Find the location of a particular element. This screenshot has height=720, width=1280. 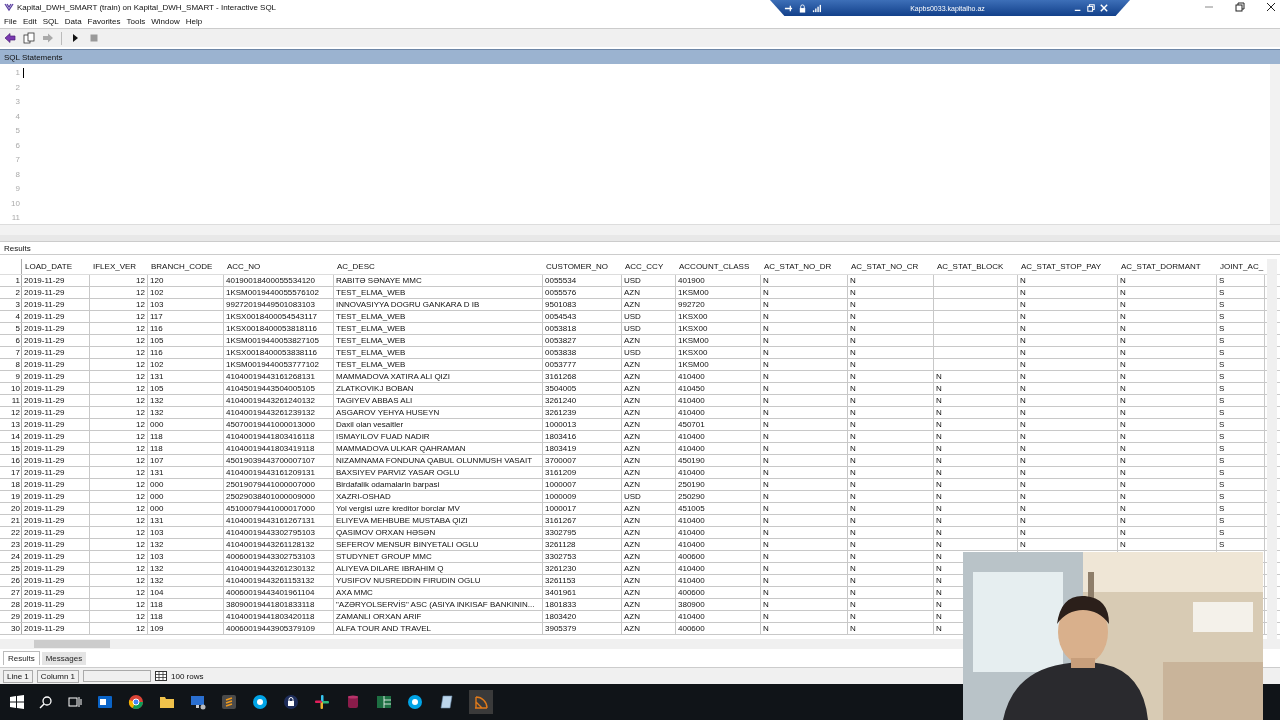

editor-app-icon is located at coordinates (229, 702).